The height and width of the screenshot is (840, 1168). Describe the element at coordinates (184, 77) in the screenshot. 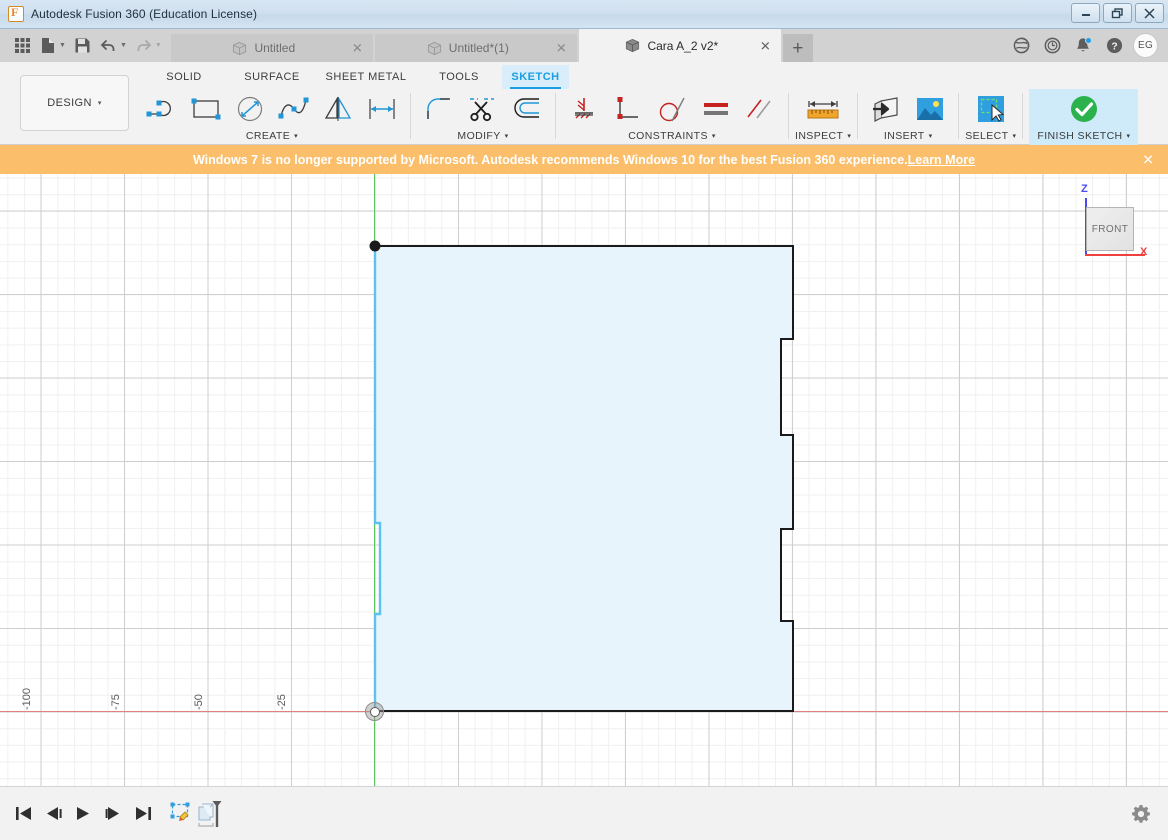

I see `tab-solid: SOLID` at that location.